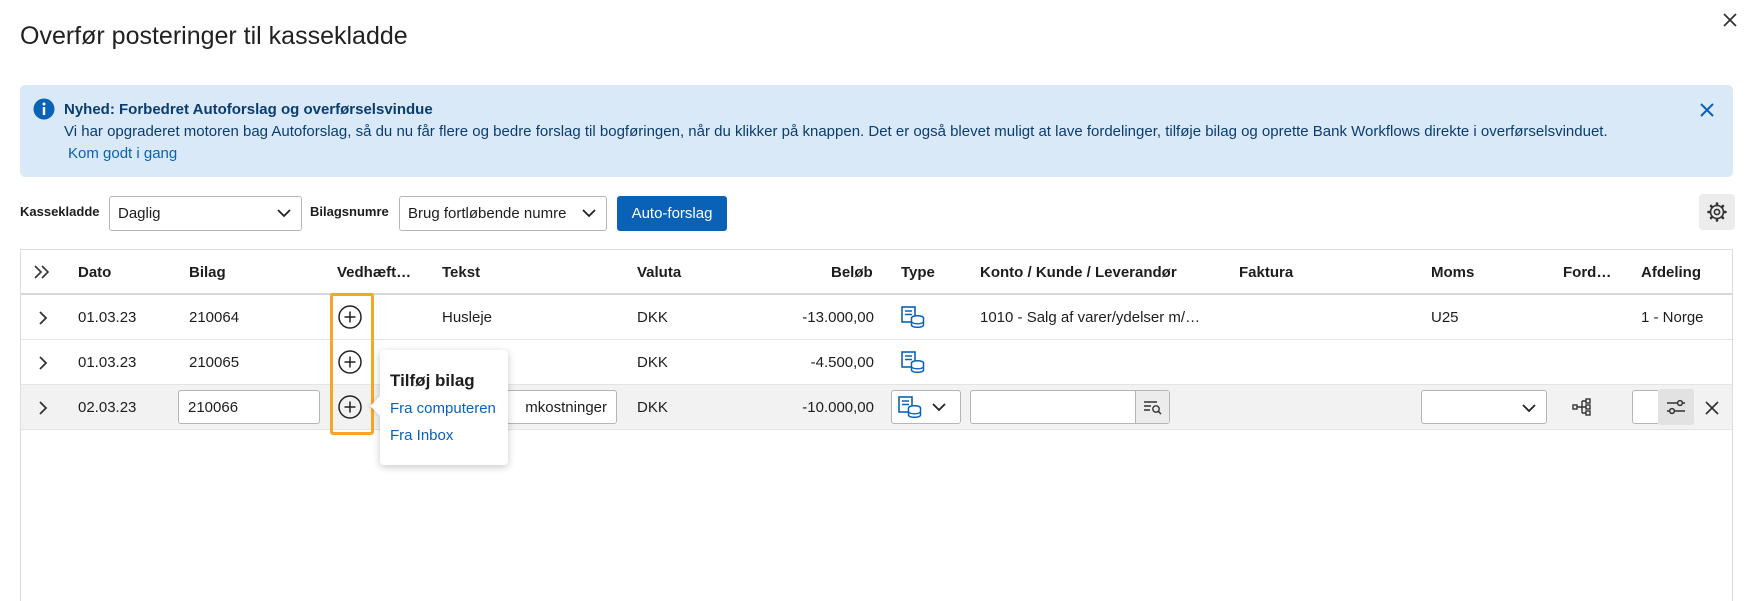 The width and height of the screenshot is (1746, 601). I want to click on cell-bilag: 210065, so click(214, 362).